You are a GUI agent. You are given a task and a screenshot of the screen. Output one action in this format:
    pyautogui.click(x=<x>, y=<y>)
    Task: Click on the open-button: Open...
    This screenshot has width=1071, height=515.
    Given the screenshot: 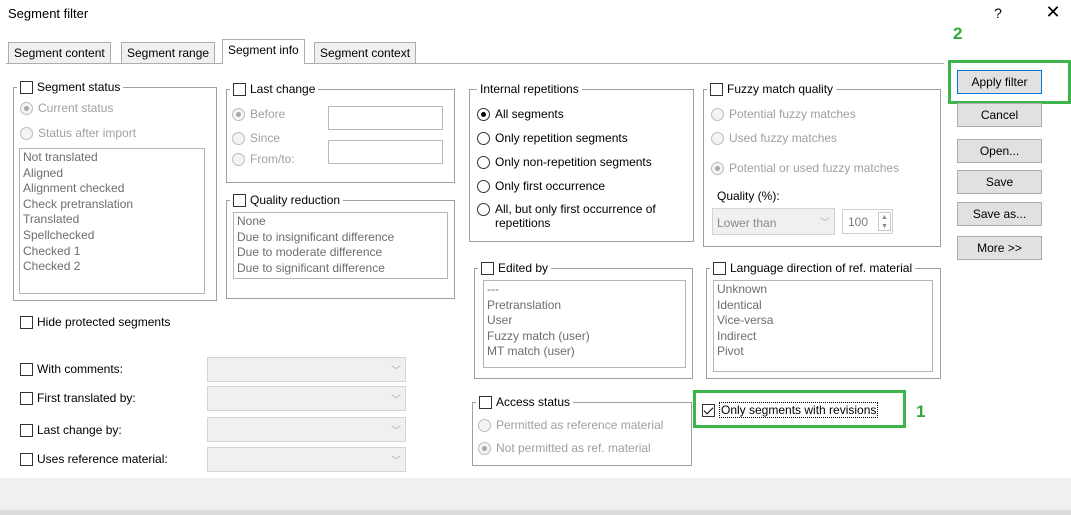 What is the action you would take?
    pyautogui.click(x=999, y=151)
    